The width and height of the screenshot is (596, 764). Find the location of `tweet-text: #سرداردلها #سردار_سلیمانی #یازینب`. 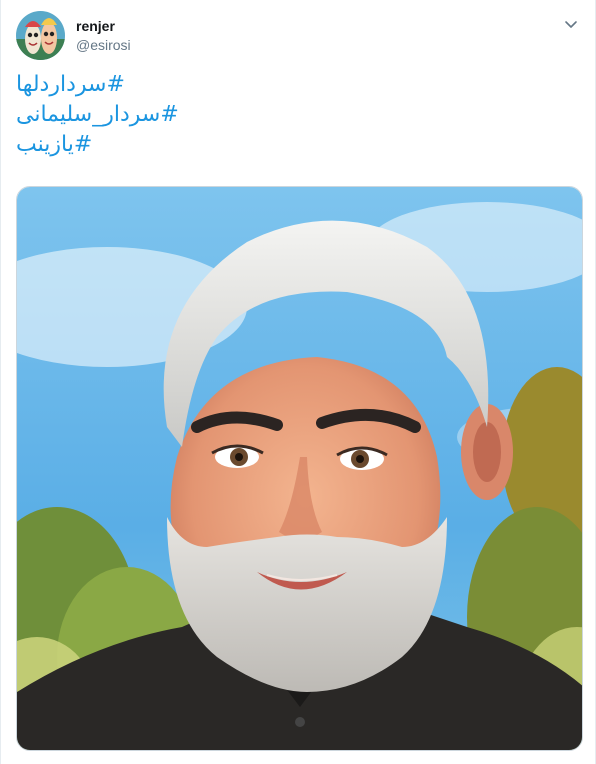

tweet-text: #سرداردلها #سردار_سلیمانی #یازینب is located at coordinates (166, 115).